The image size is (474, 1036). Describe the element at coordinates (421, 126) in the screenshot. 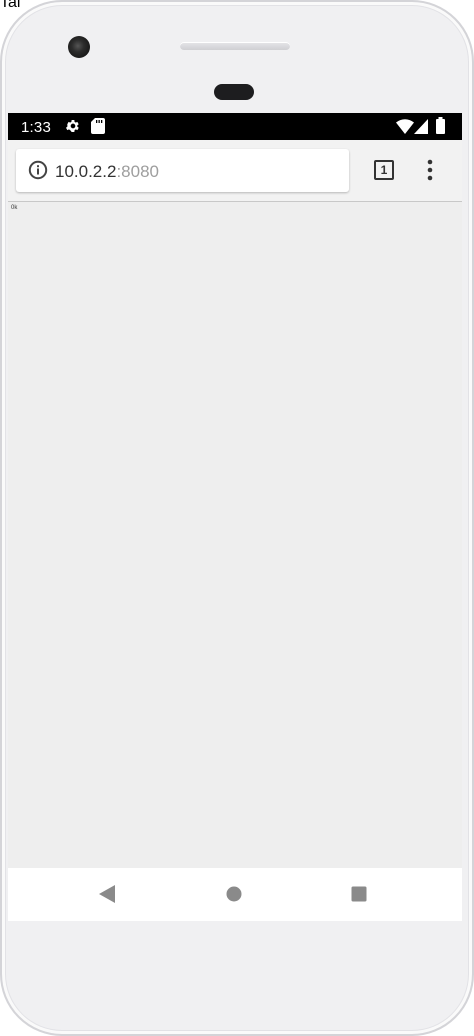

I see `cellular-signal-icon` at that location.